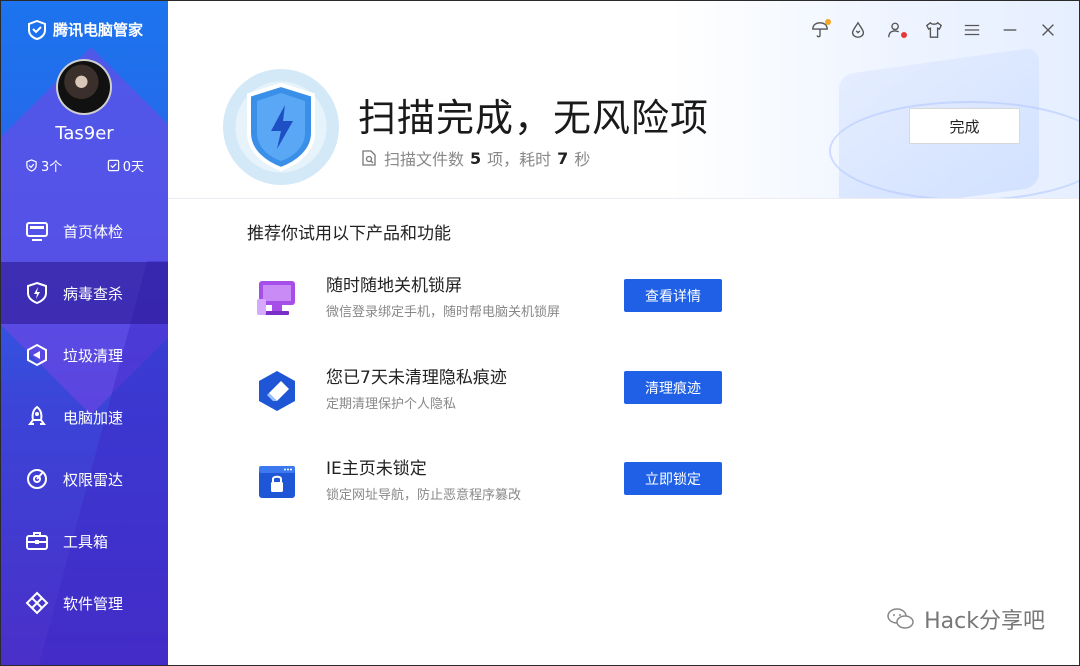 The height and width of the screenshot is (666, 1080). Describe the element at coordinates (984, 621) in the screenshot. I see `watermark-text: Hack分享吧` at that location.